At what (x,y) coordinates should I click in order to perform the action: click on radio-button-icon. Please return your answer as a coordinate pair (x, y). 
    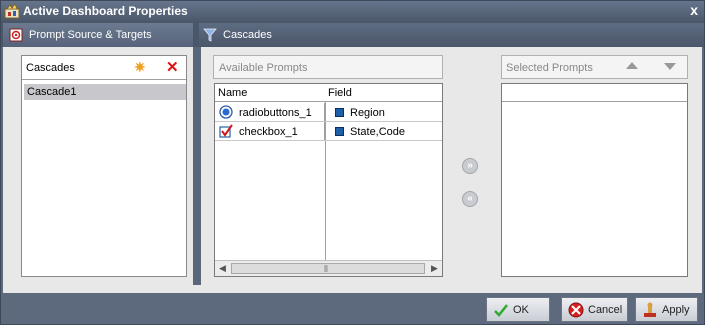
    Looking at the image, I should click on (226, 112).